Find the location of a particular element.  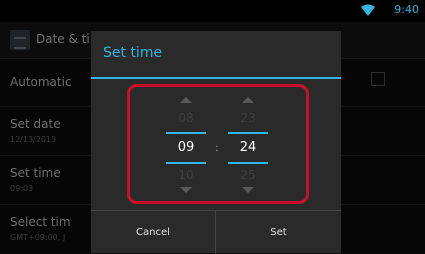

dialog-title: Set time is located at coordinates (133, 53).